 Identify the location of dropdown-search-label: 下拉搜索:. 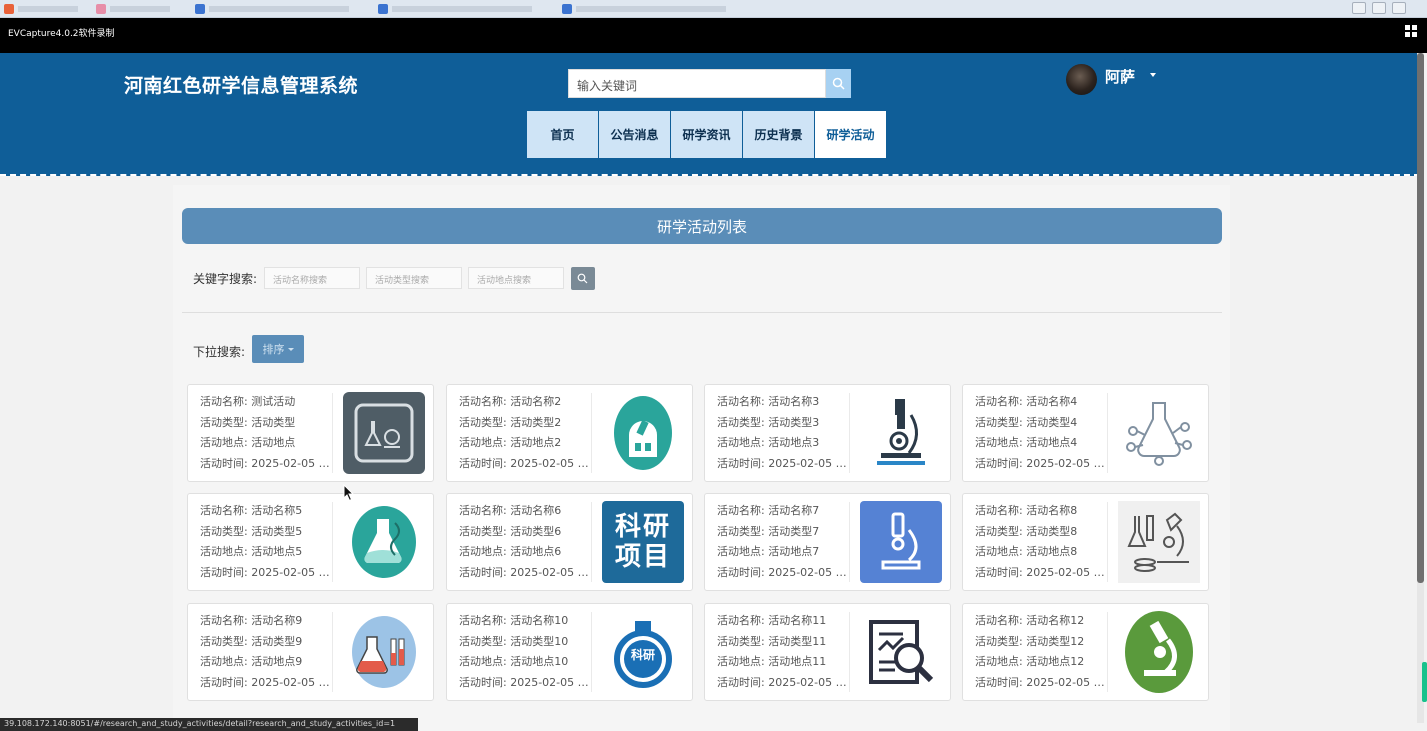
(219, 352).